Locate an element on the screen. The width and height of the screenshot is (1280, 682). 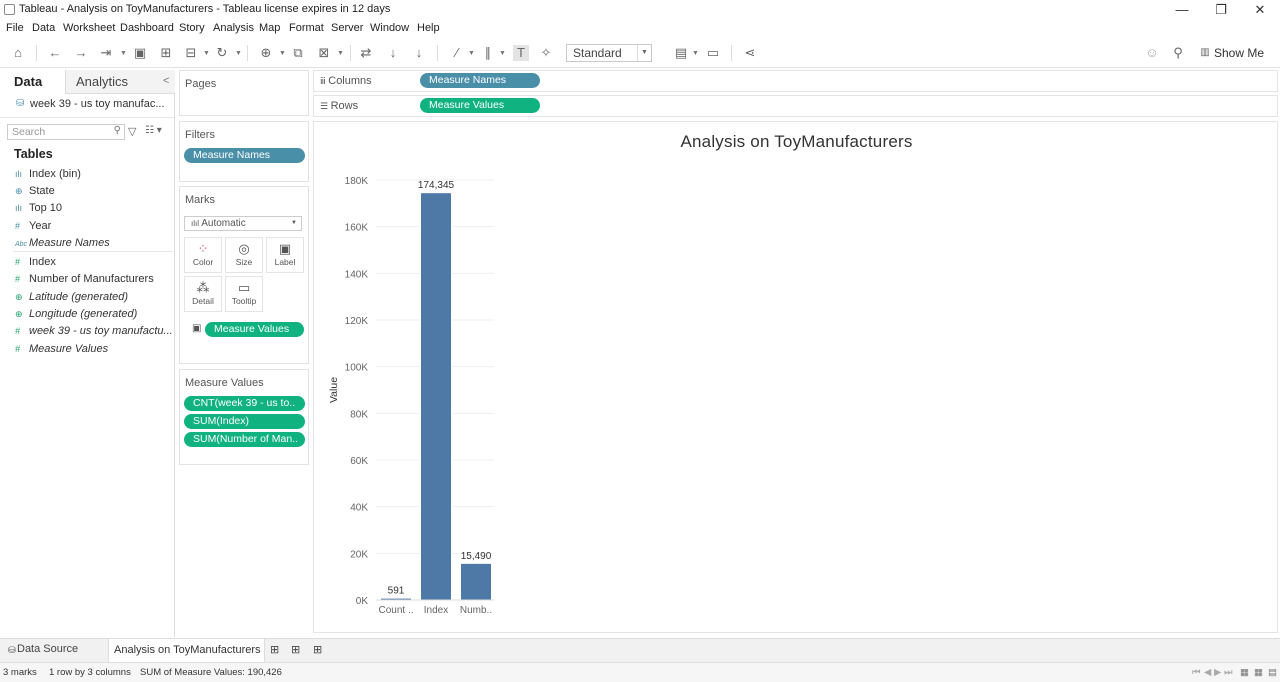
show-mark-labels-icon: T is located at coordinates (521, 53).